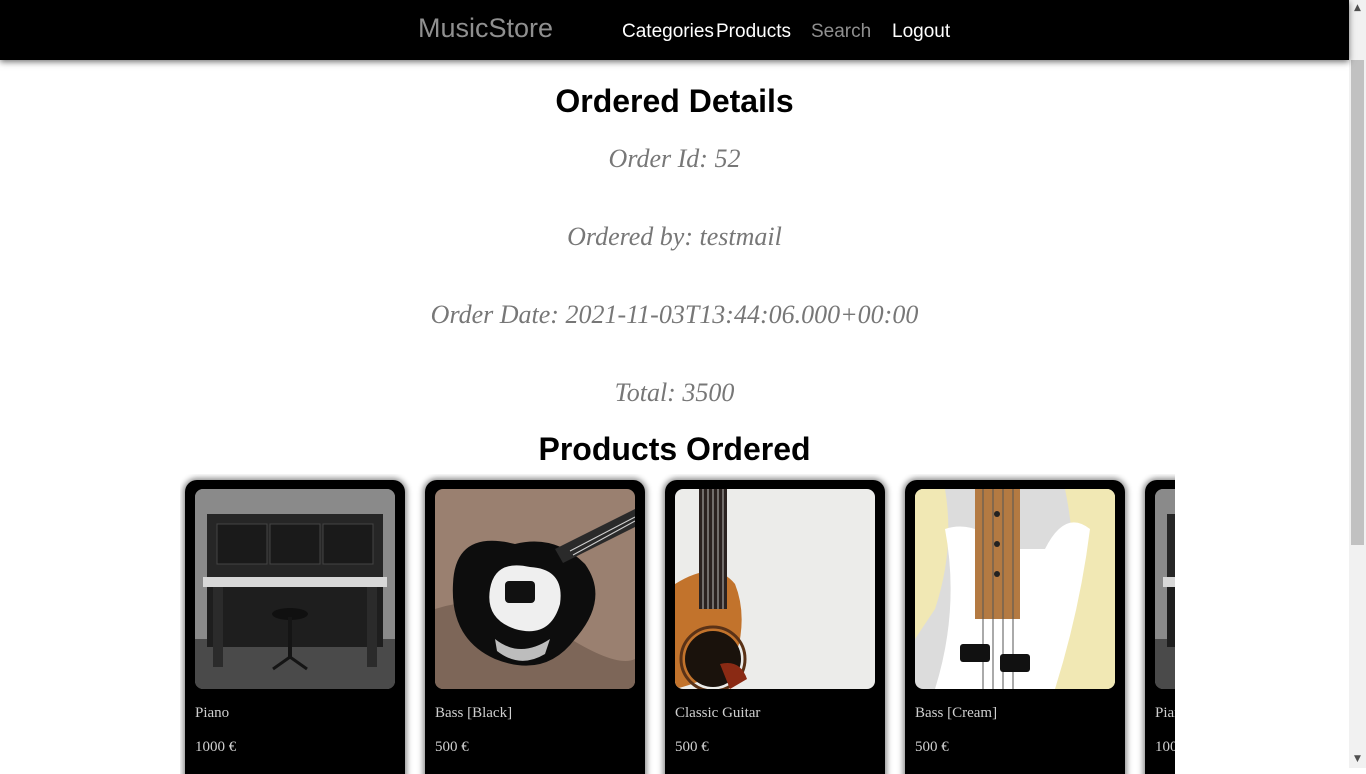 The width and height of the screenshot is (1366, 774). I want to click on nav-logout: Logout, so click(921, 32).